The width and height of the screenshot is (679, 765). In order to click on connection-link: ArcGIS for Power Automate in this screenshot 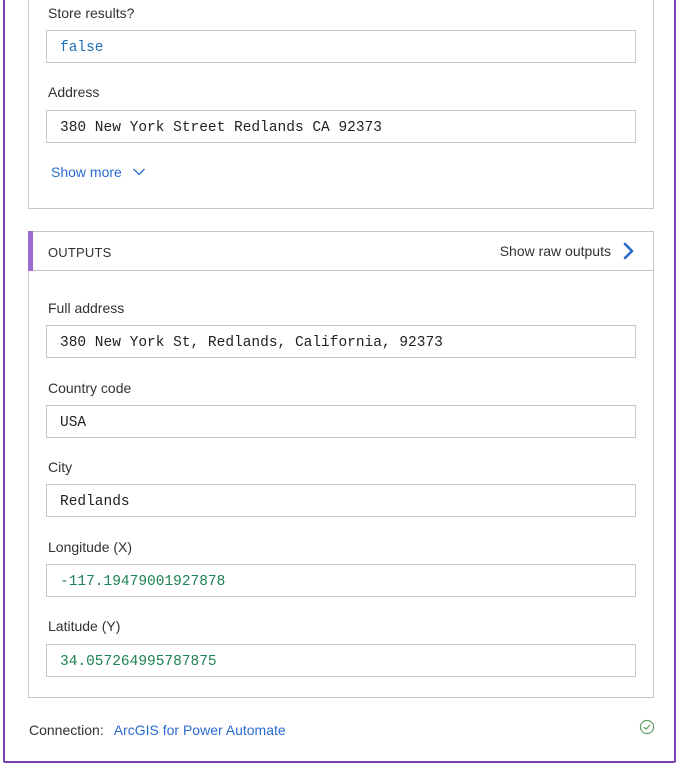, I will do `click(200, 730)`.